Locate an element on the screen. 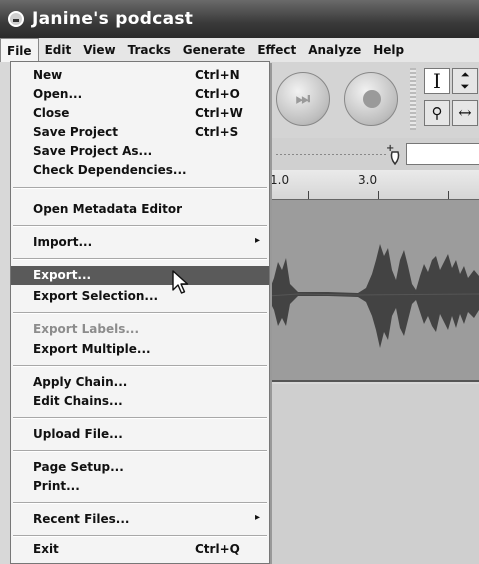 This screenshot has height=564, width=479. skip-to-end-button: ⏭ is located at coordinates (303, 99).